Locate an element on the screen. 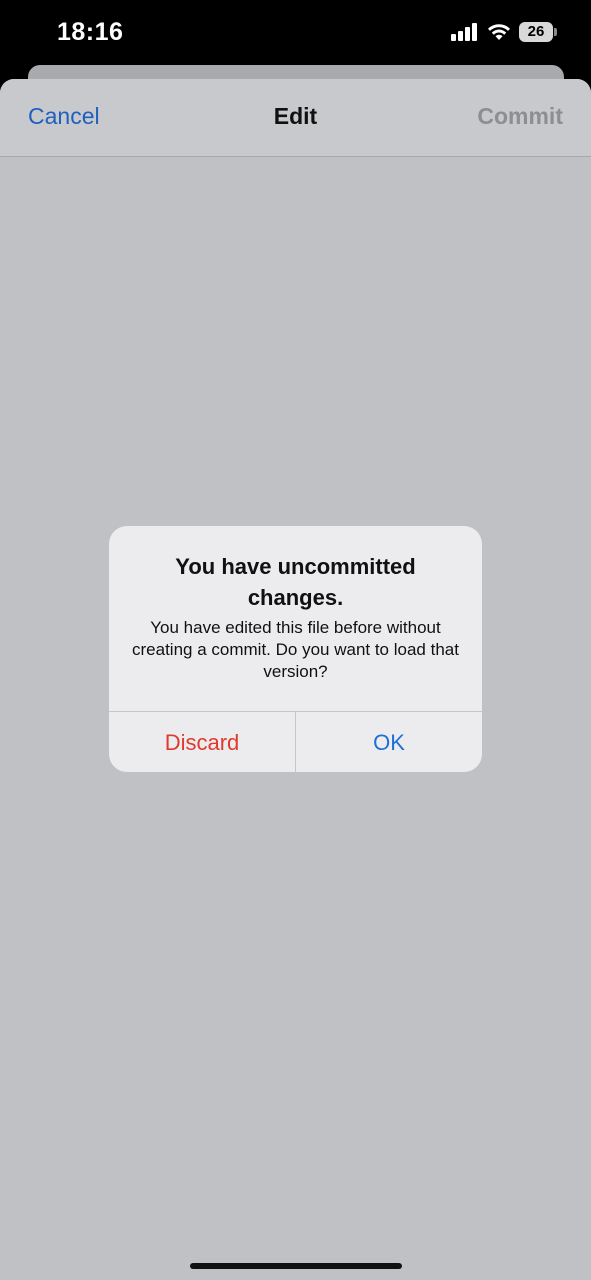 The image size is (591, 1280). wifi-icon is located at coordinates (499, 32).